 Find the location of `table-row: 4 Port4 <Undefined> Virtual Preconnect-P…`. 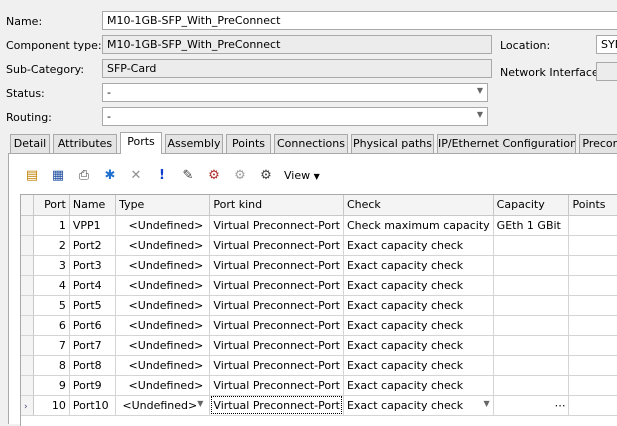

table-row: 4 Port4 <Undefined> Virtual Preconnect-P… is located at coordinates (319, 285).